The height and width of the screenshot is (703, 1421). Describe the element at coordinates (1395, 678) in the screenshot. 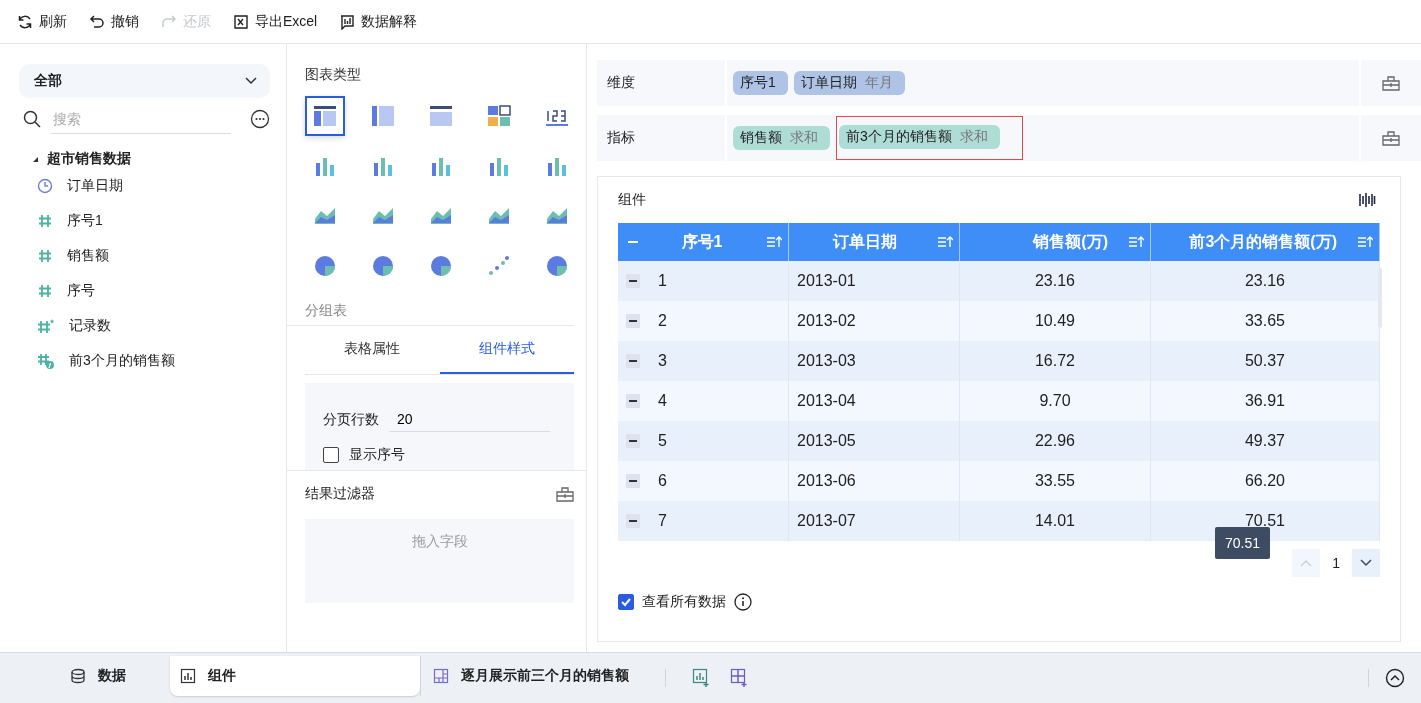

I see `collapse-up-icon` at that location.